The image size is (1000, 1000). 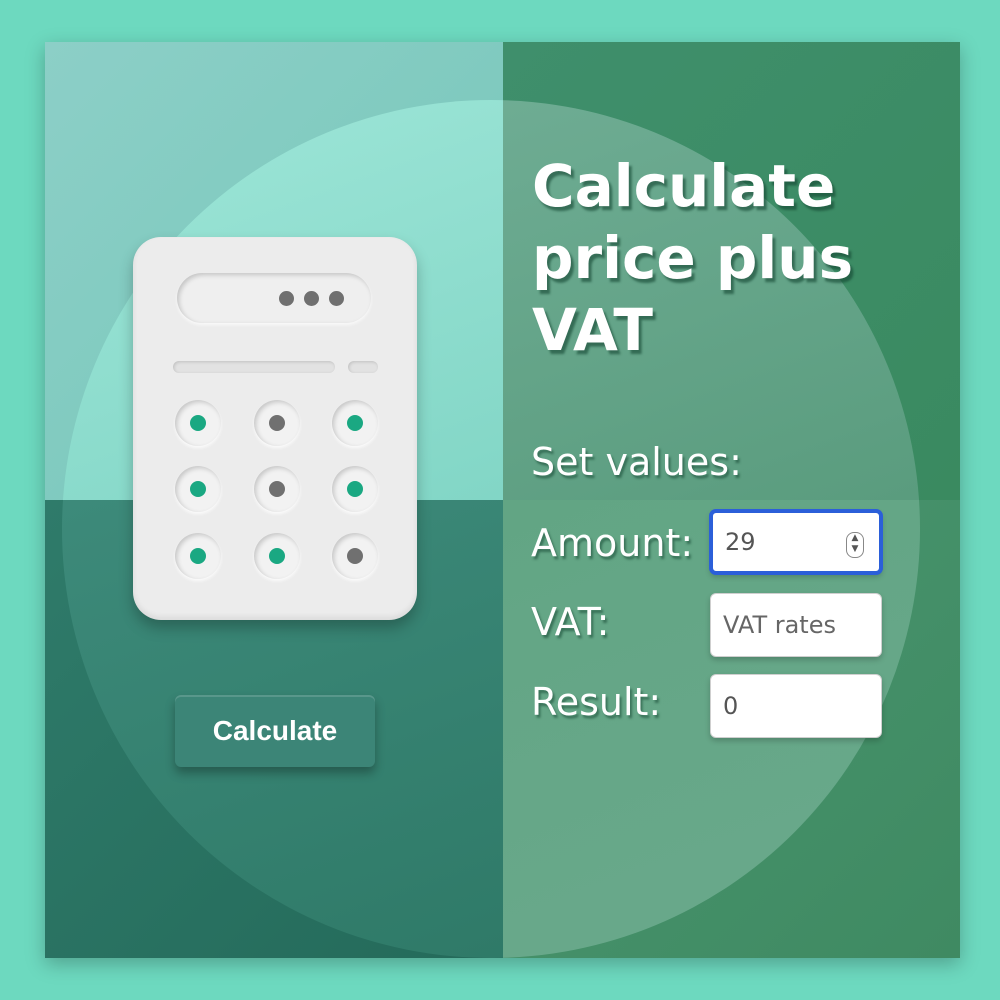 What do you see at coordinates (363, 367) in the screenshot?
I see `calculator-bar-small` at bounding box center [363, 367].